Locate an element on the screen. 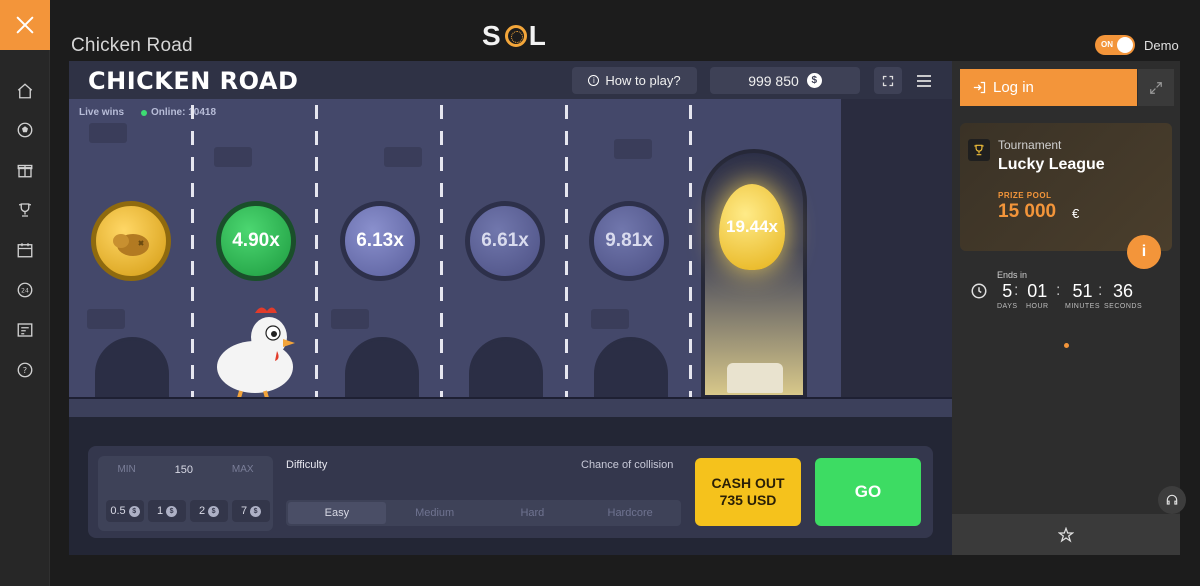  close-icon is located at coordinates (25, 25).